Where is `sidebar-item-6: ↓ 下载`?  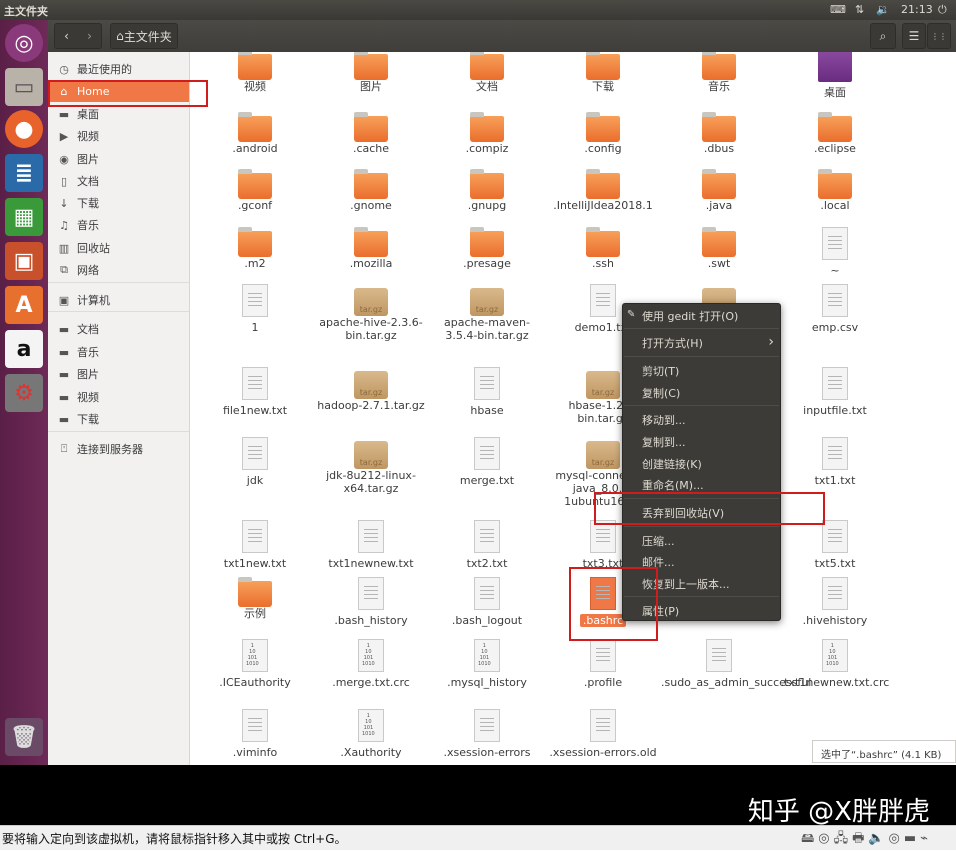
sidebar-item-6: ↓ 下载 is located at coordinates (118, 203).